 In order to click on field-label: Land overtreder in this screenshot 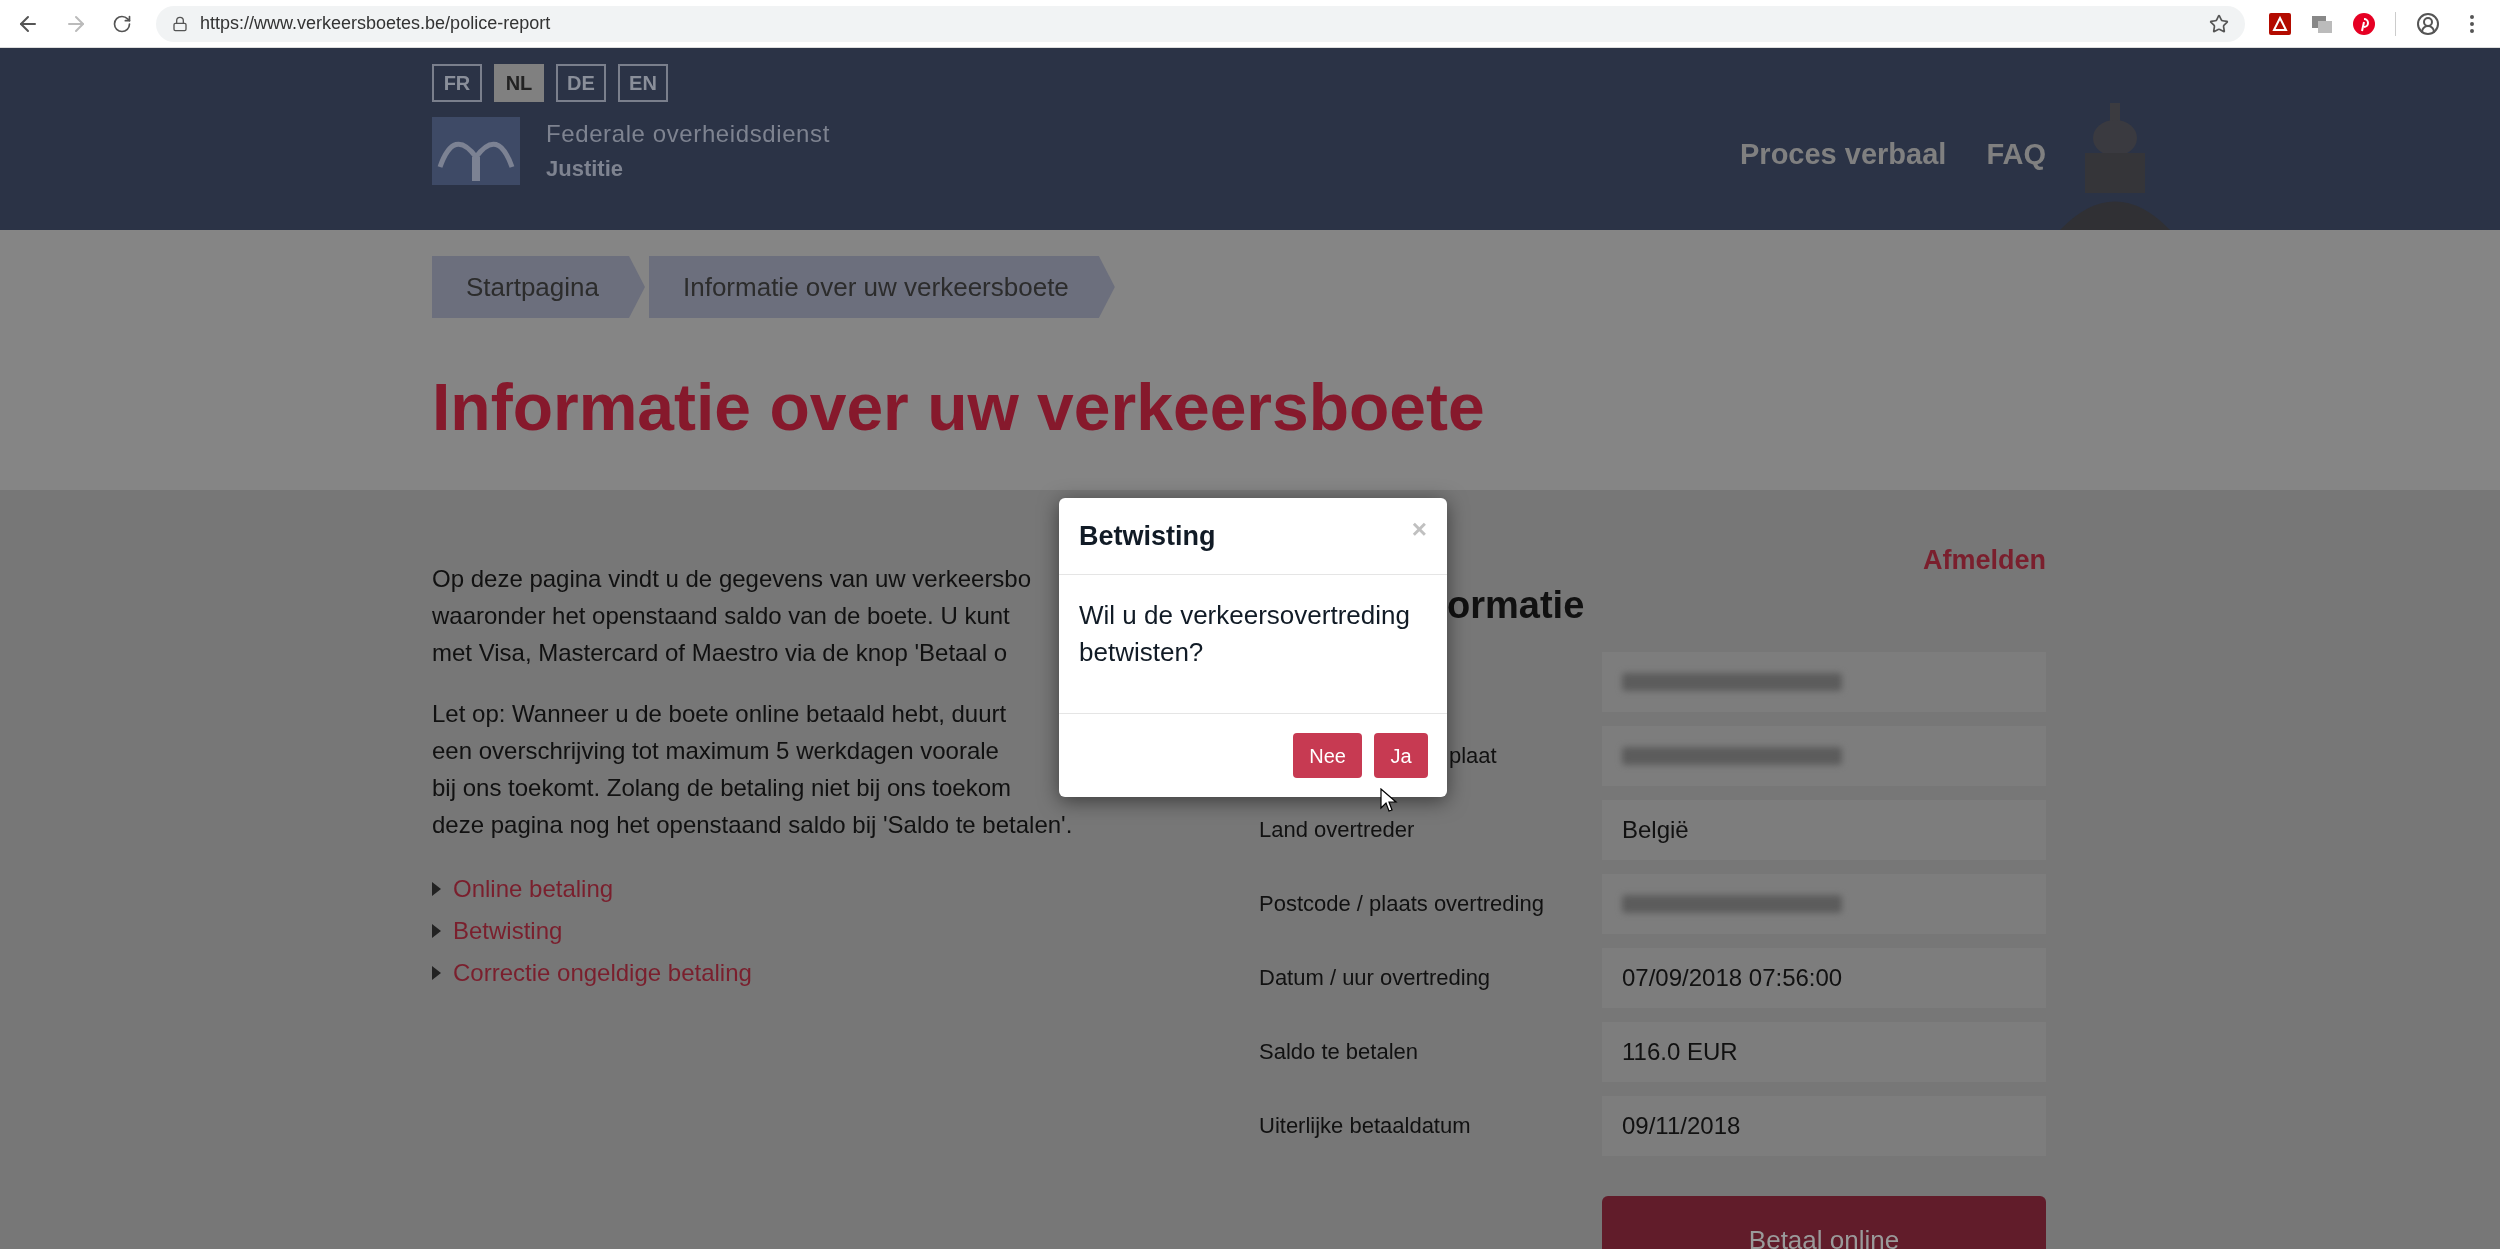, I will do `click(1337, 829)`.